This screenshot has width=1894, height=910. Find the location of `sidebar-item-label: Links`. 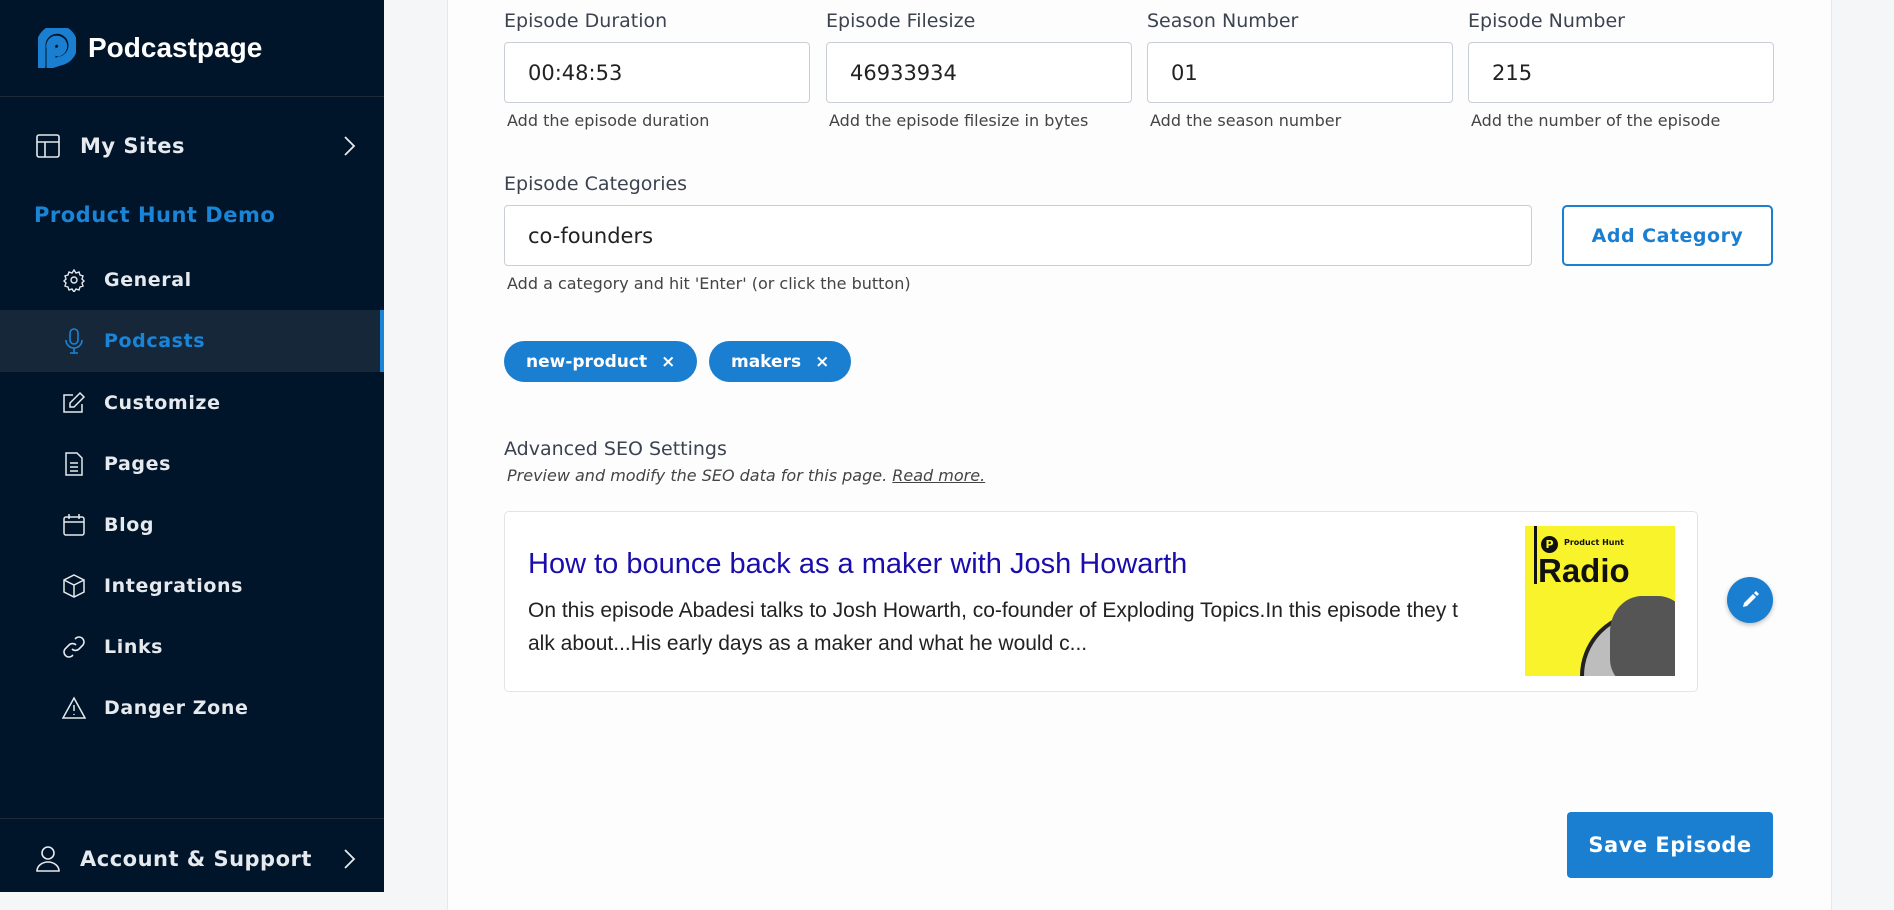

sidebar-item-label: Links is located at coordinates (134, 647).